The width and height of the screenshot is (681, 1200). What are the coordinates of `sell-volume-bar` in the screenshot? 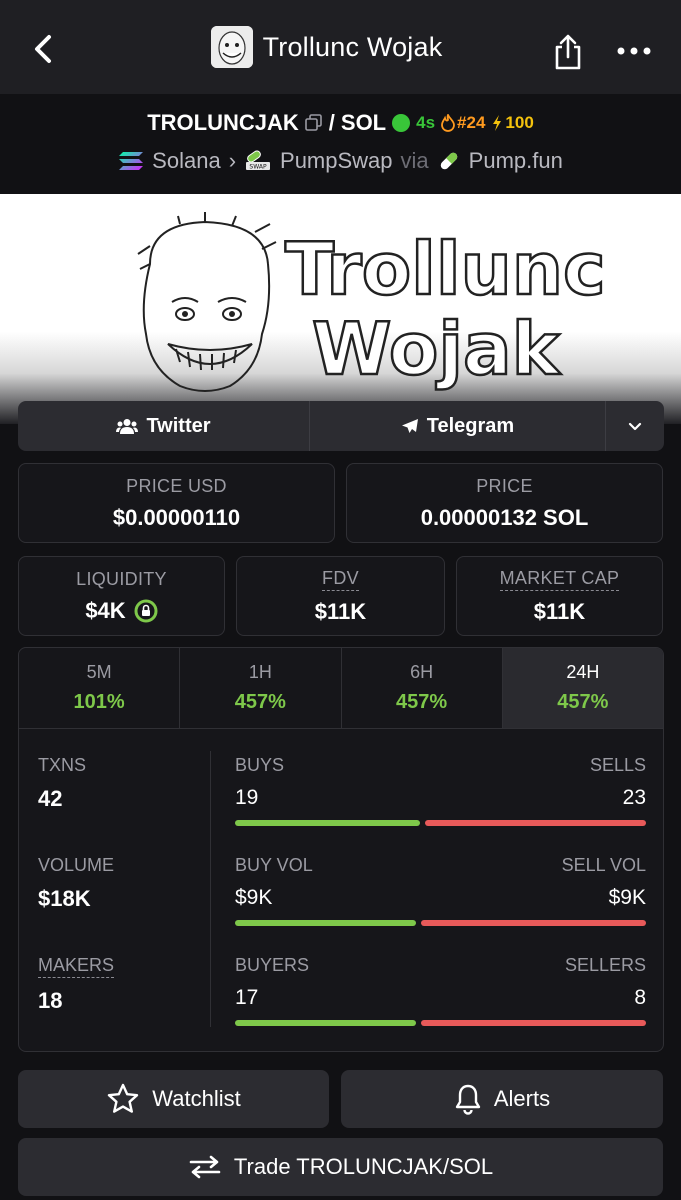 It's located at (533, 923).